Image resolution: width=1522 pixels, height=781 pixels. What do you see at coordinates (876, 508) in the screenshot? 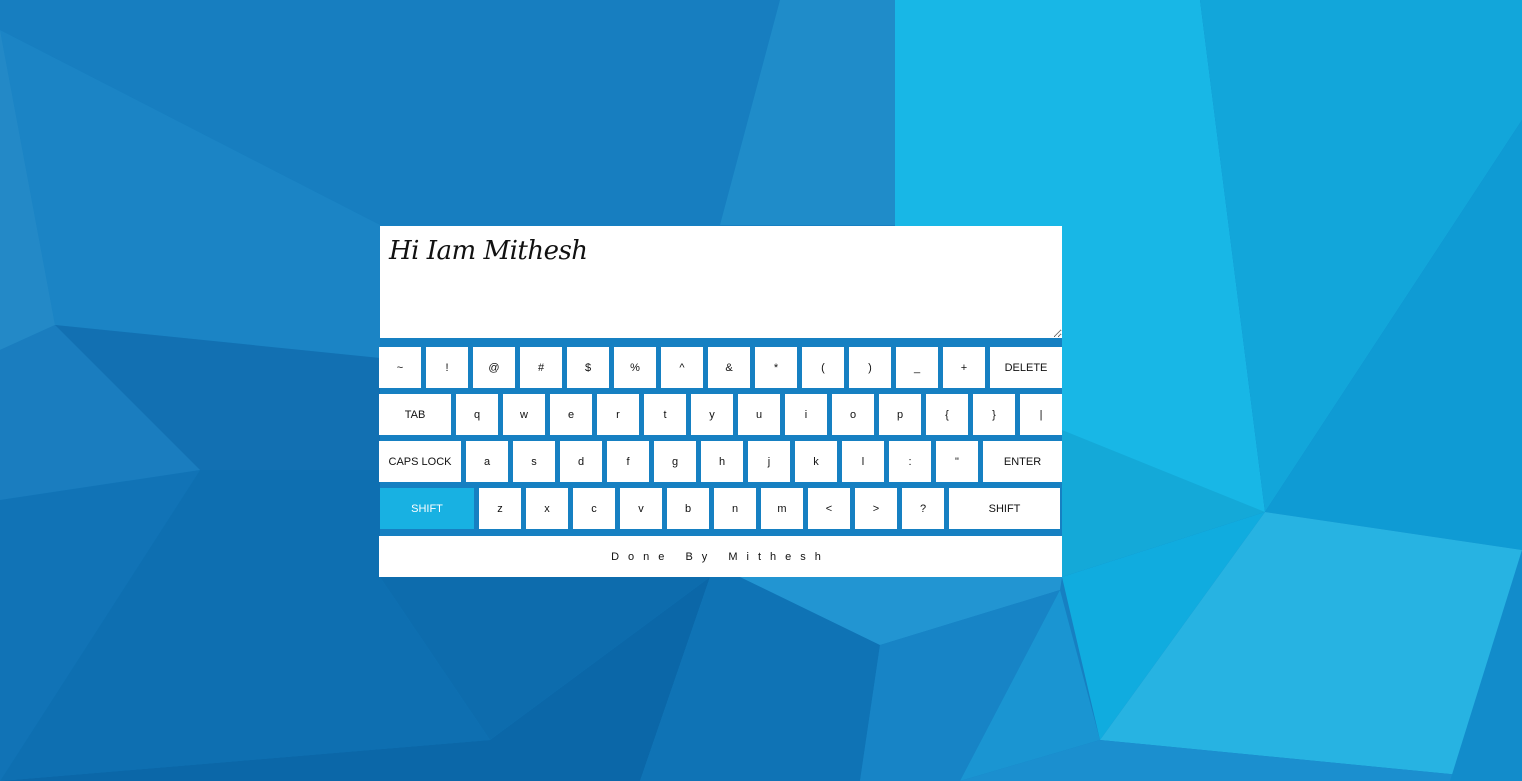
I see `key-symbol-3-9: >` at bounding box center [876, 508].